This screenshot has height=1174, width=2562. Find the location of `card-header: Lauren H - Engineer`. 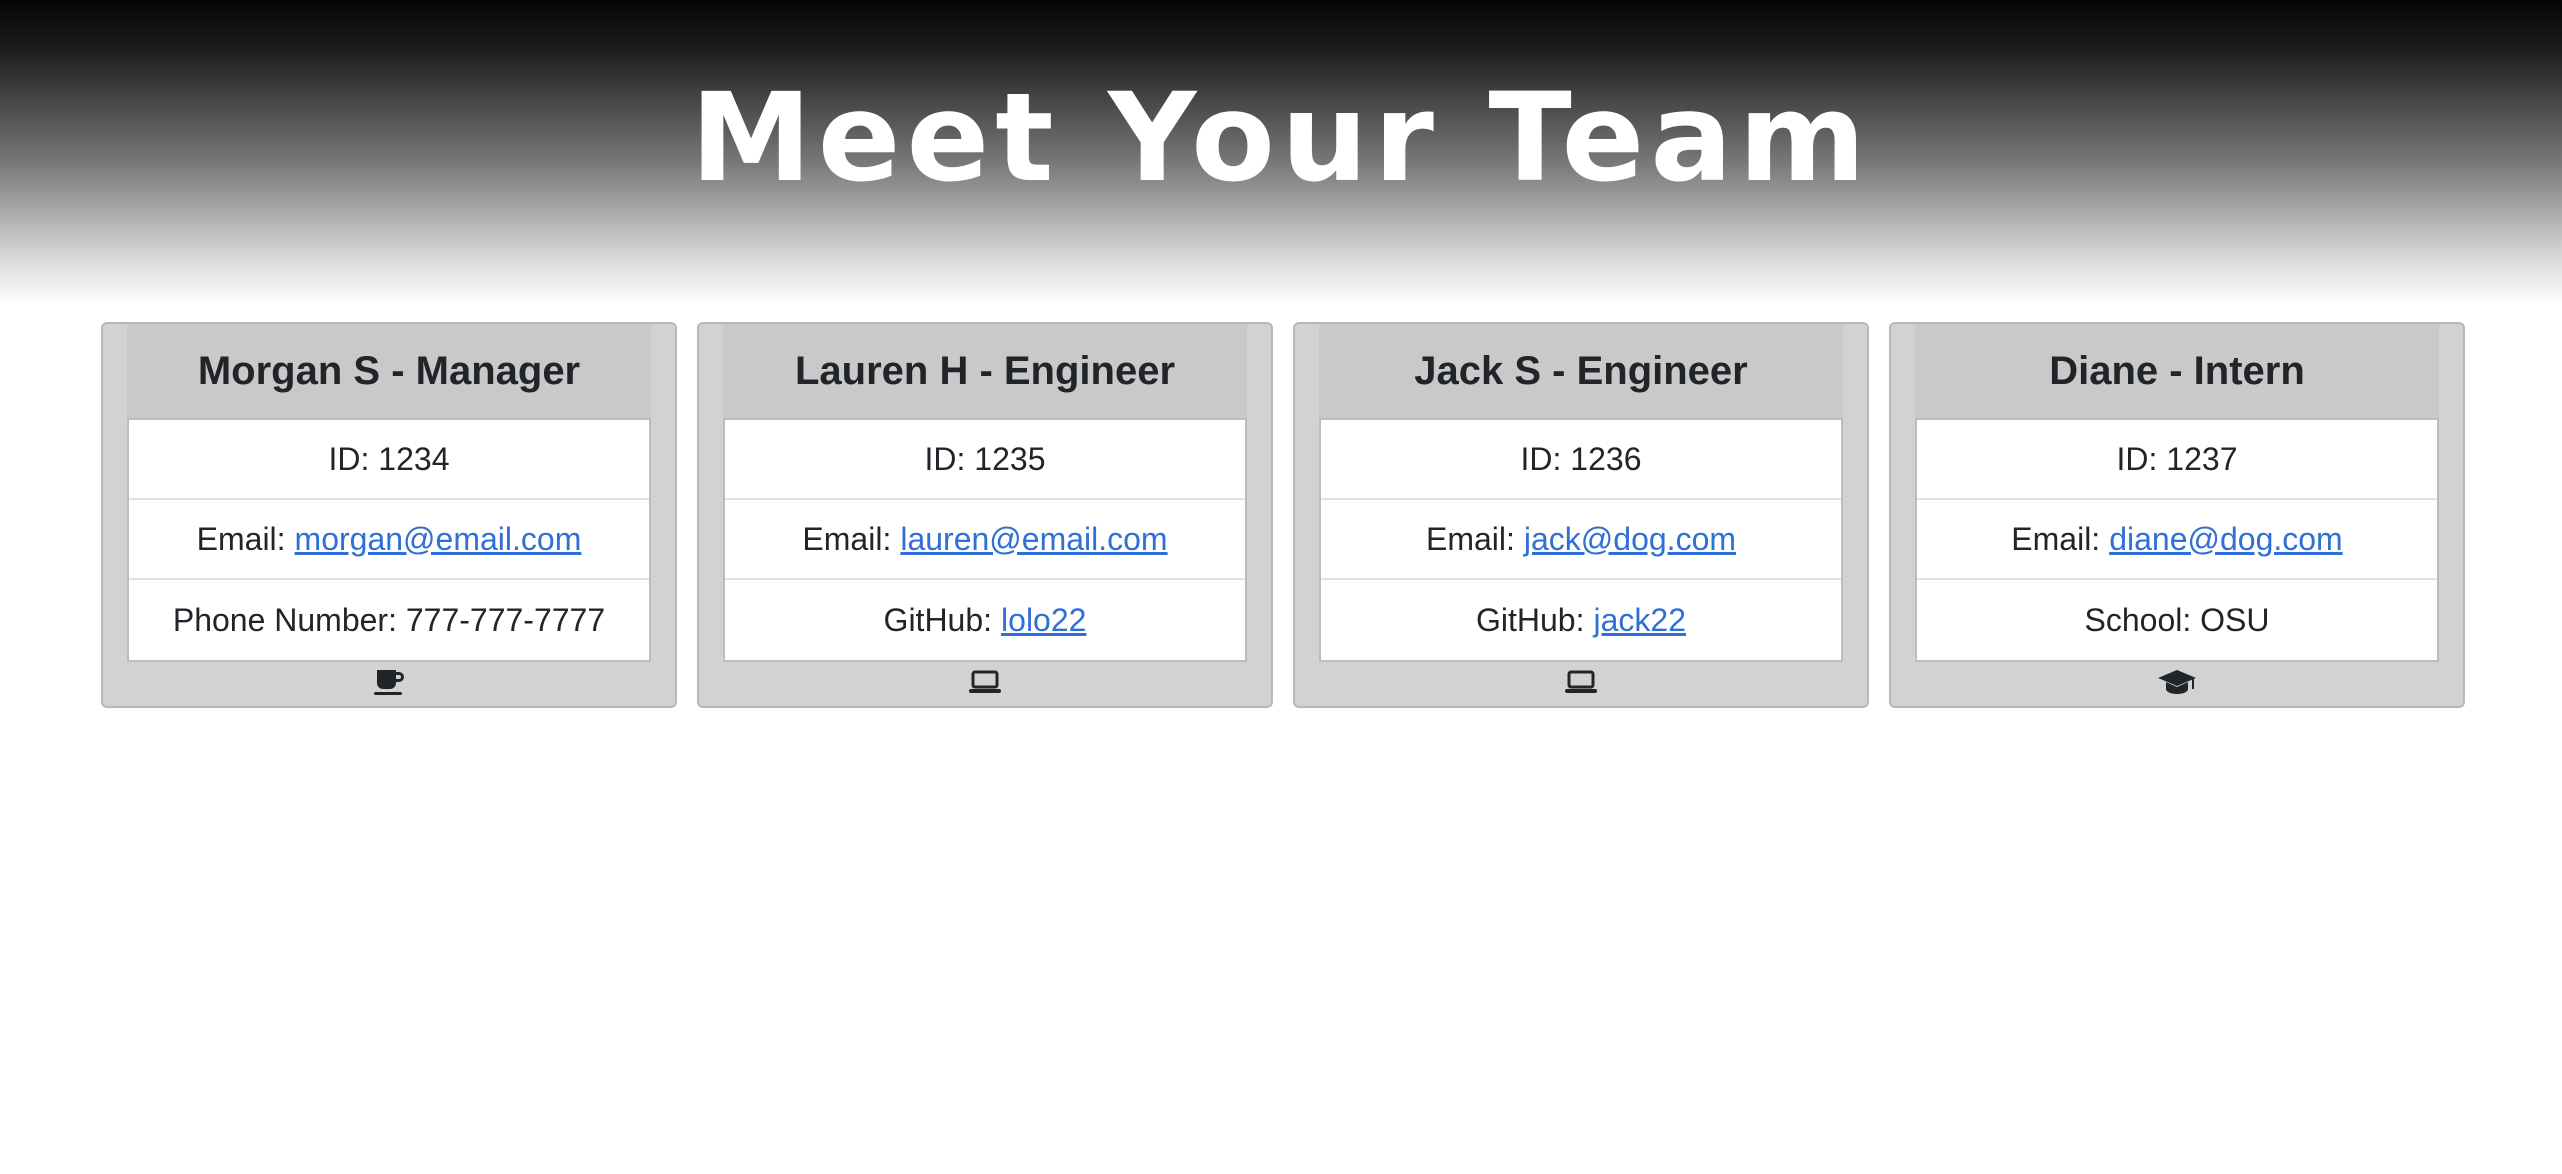

card-header: Lauren H - Engineer is located at coordinates (985, 371).